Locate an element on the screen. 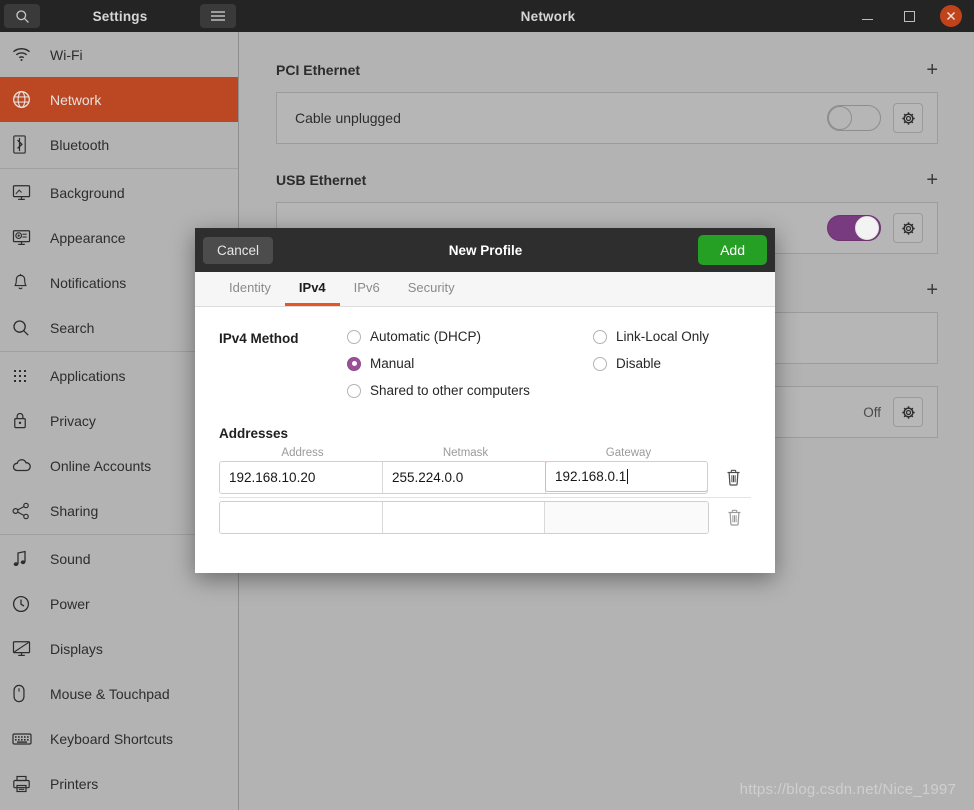 This screenshot has width=974, height=810. addresses-title: Addresses is located at coordinates (254, 433).